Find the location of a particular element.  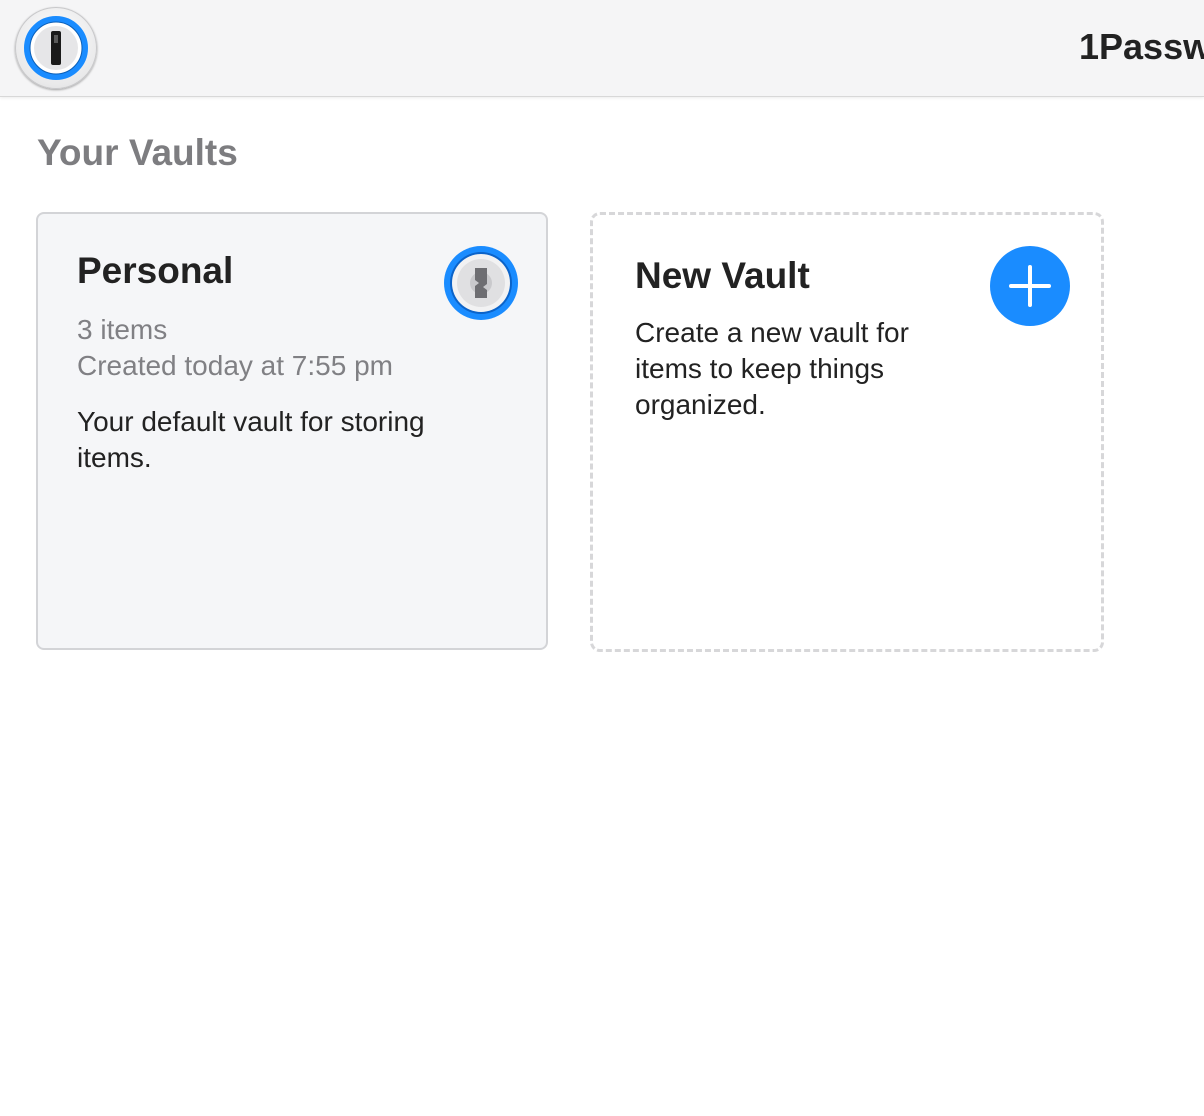

1password-logo-icon is located at coordinates (56, 48).